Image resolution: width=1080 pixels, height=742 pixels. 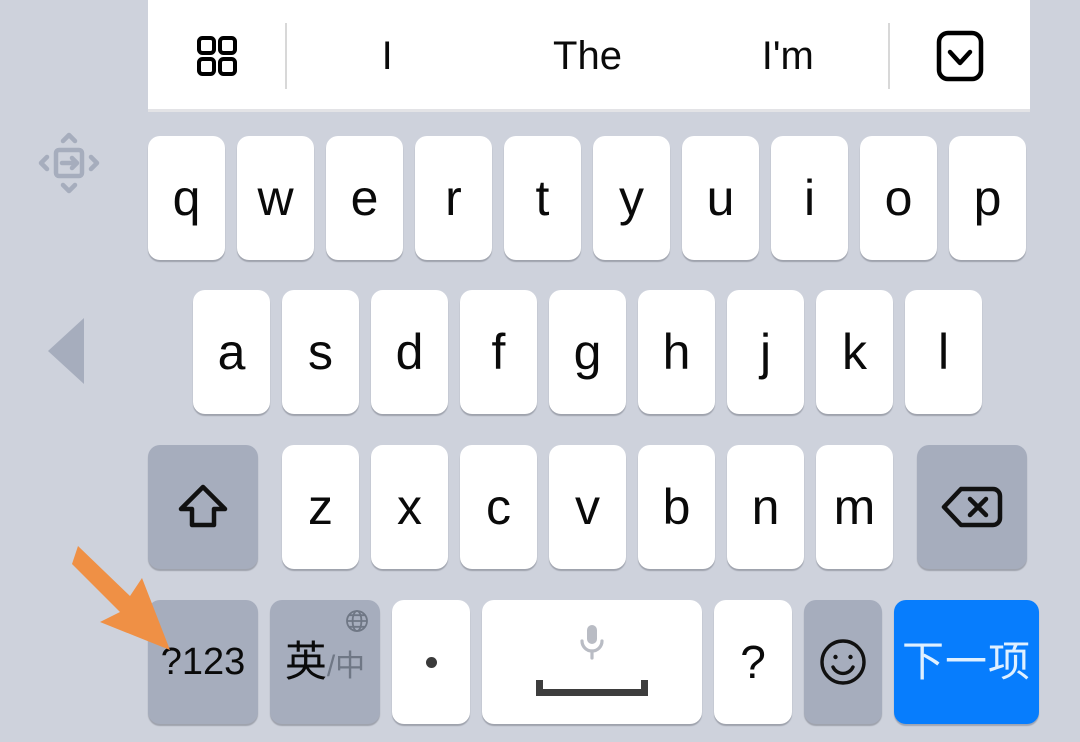 What do you see at coordinates (320, 507) in the screenshot?
I see `key-z: z` at bounding box center [320, 507].